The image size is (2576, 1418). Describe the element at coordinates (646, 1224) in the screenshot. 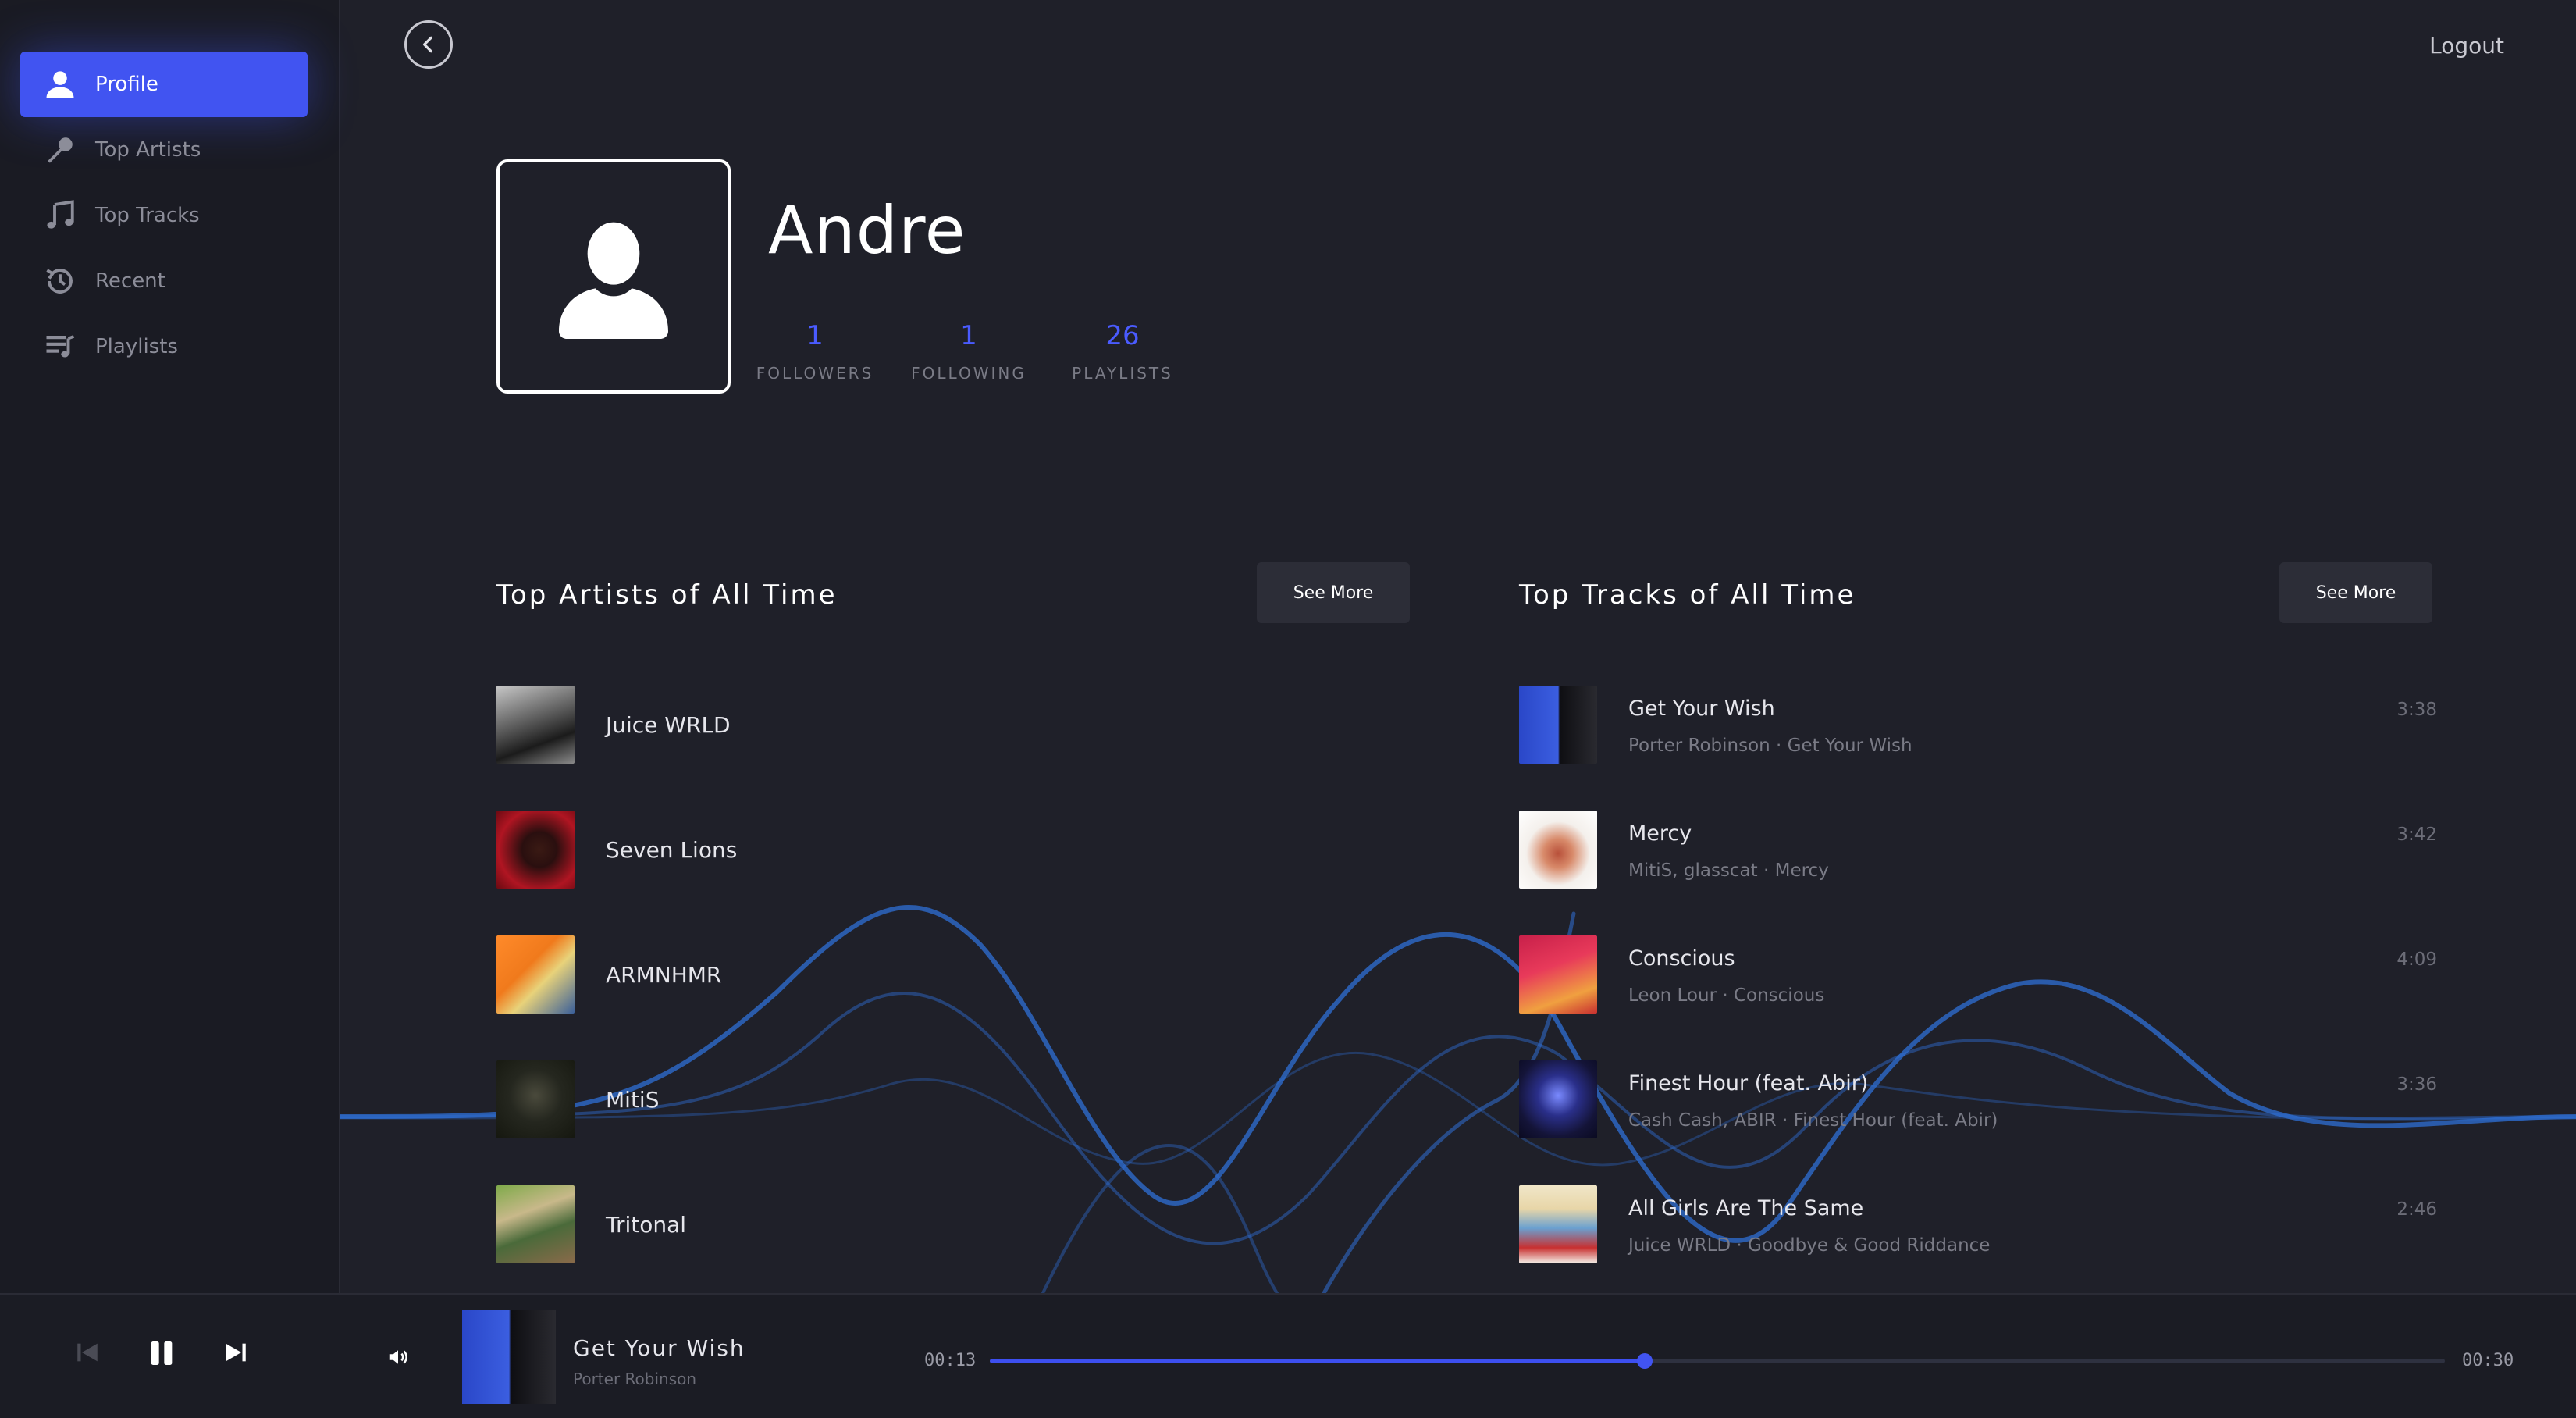

I see `artist-name: Tritonal` at that location.